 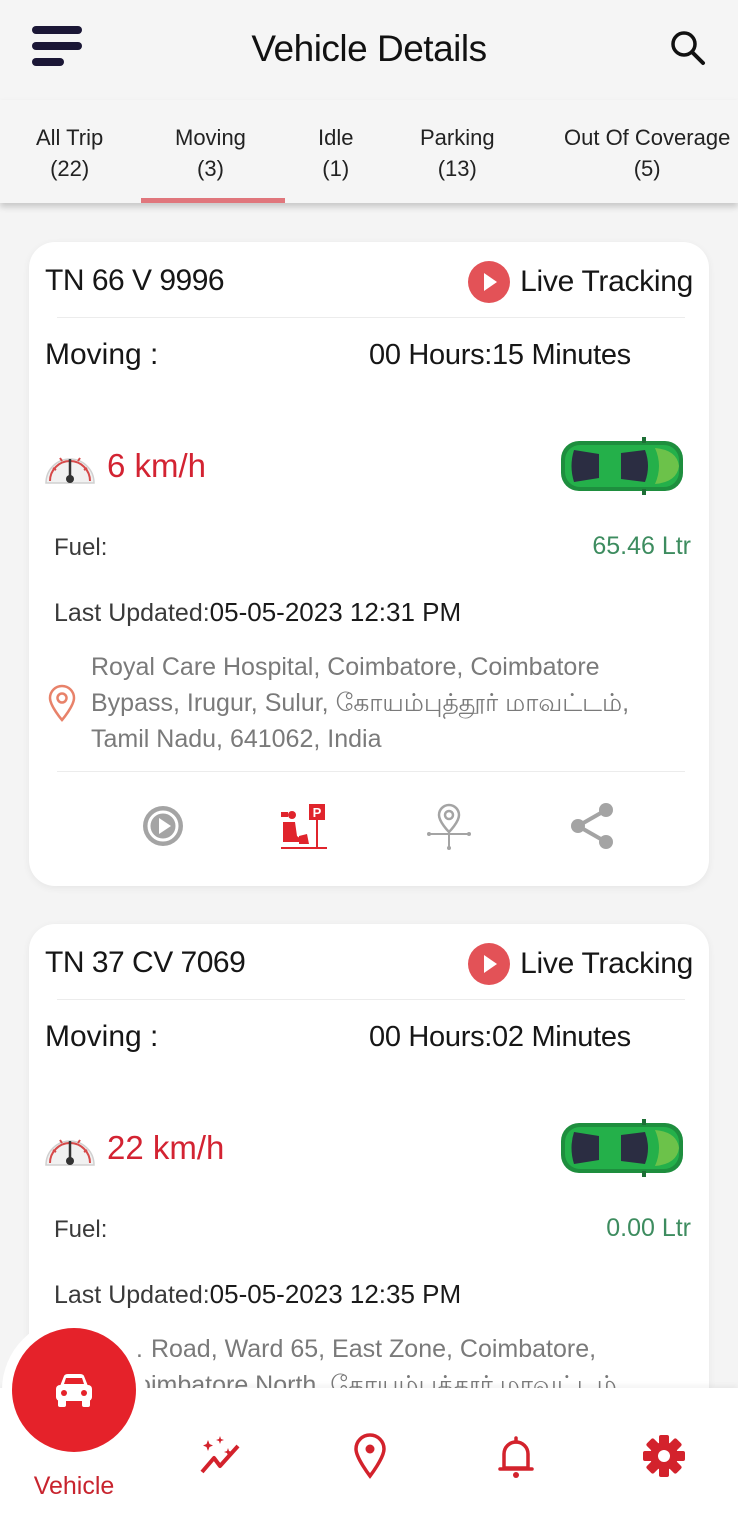 I want to click on tab-count: (13), so click(x=457, y=168).